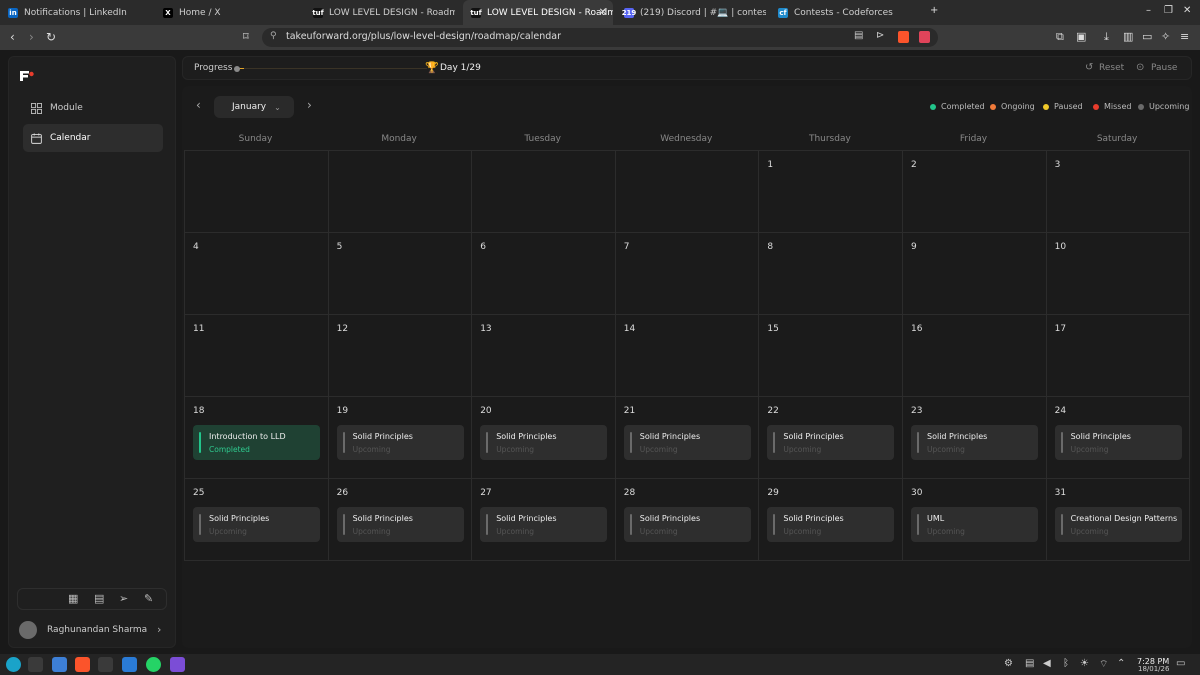 Image resolution: width=1200 pixels, height=675 pixels. I want to click on pause-icon: ⊙, so click(1140, 67).